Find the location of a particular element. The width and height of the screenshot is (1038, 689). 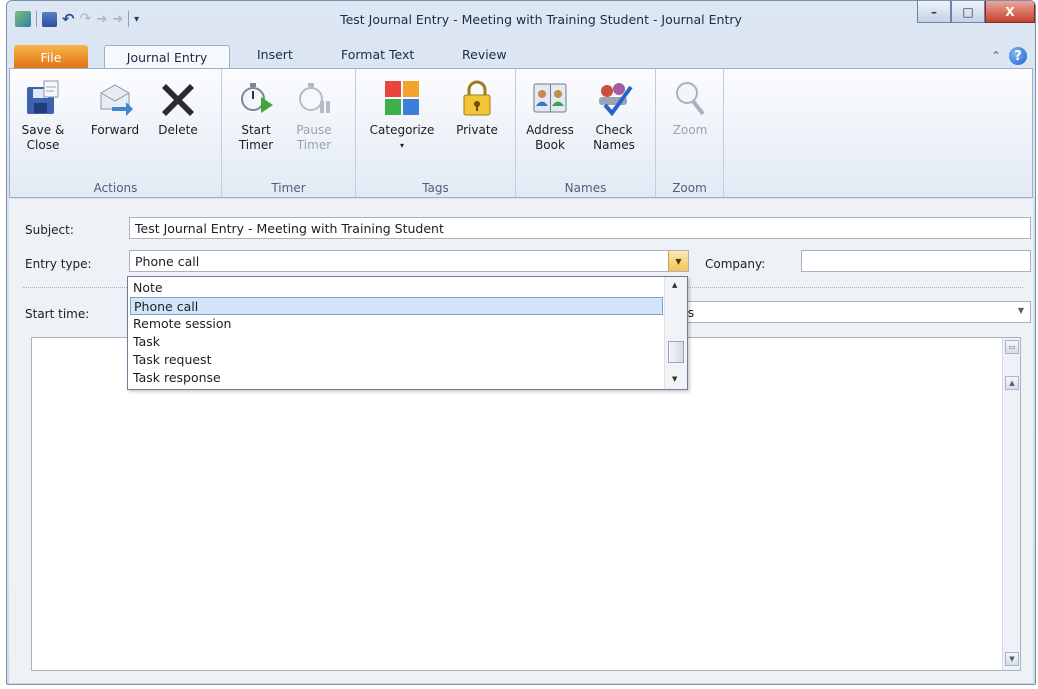

close-button: X is located at coordinates (1010, 12).